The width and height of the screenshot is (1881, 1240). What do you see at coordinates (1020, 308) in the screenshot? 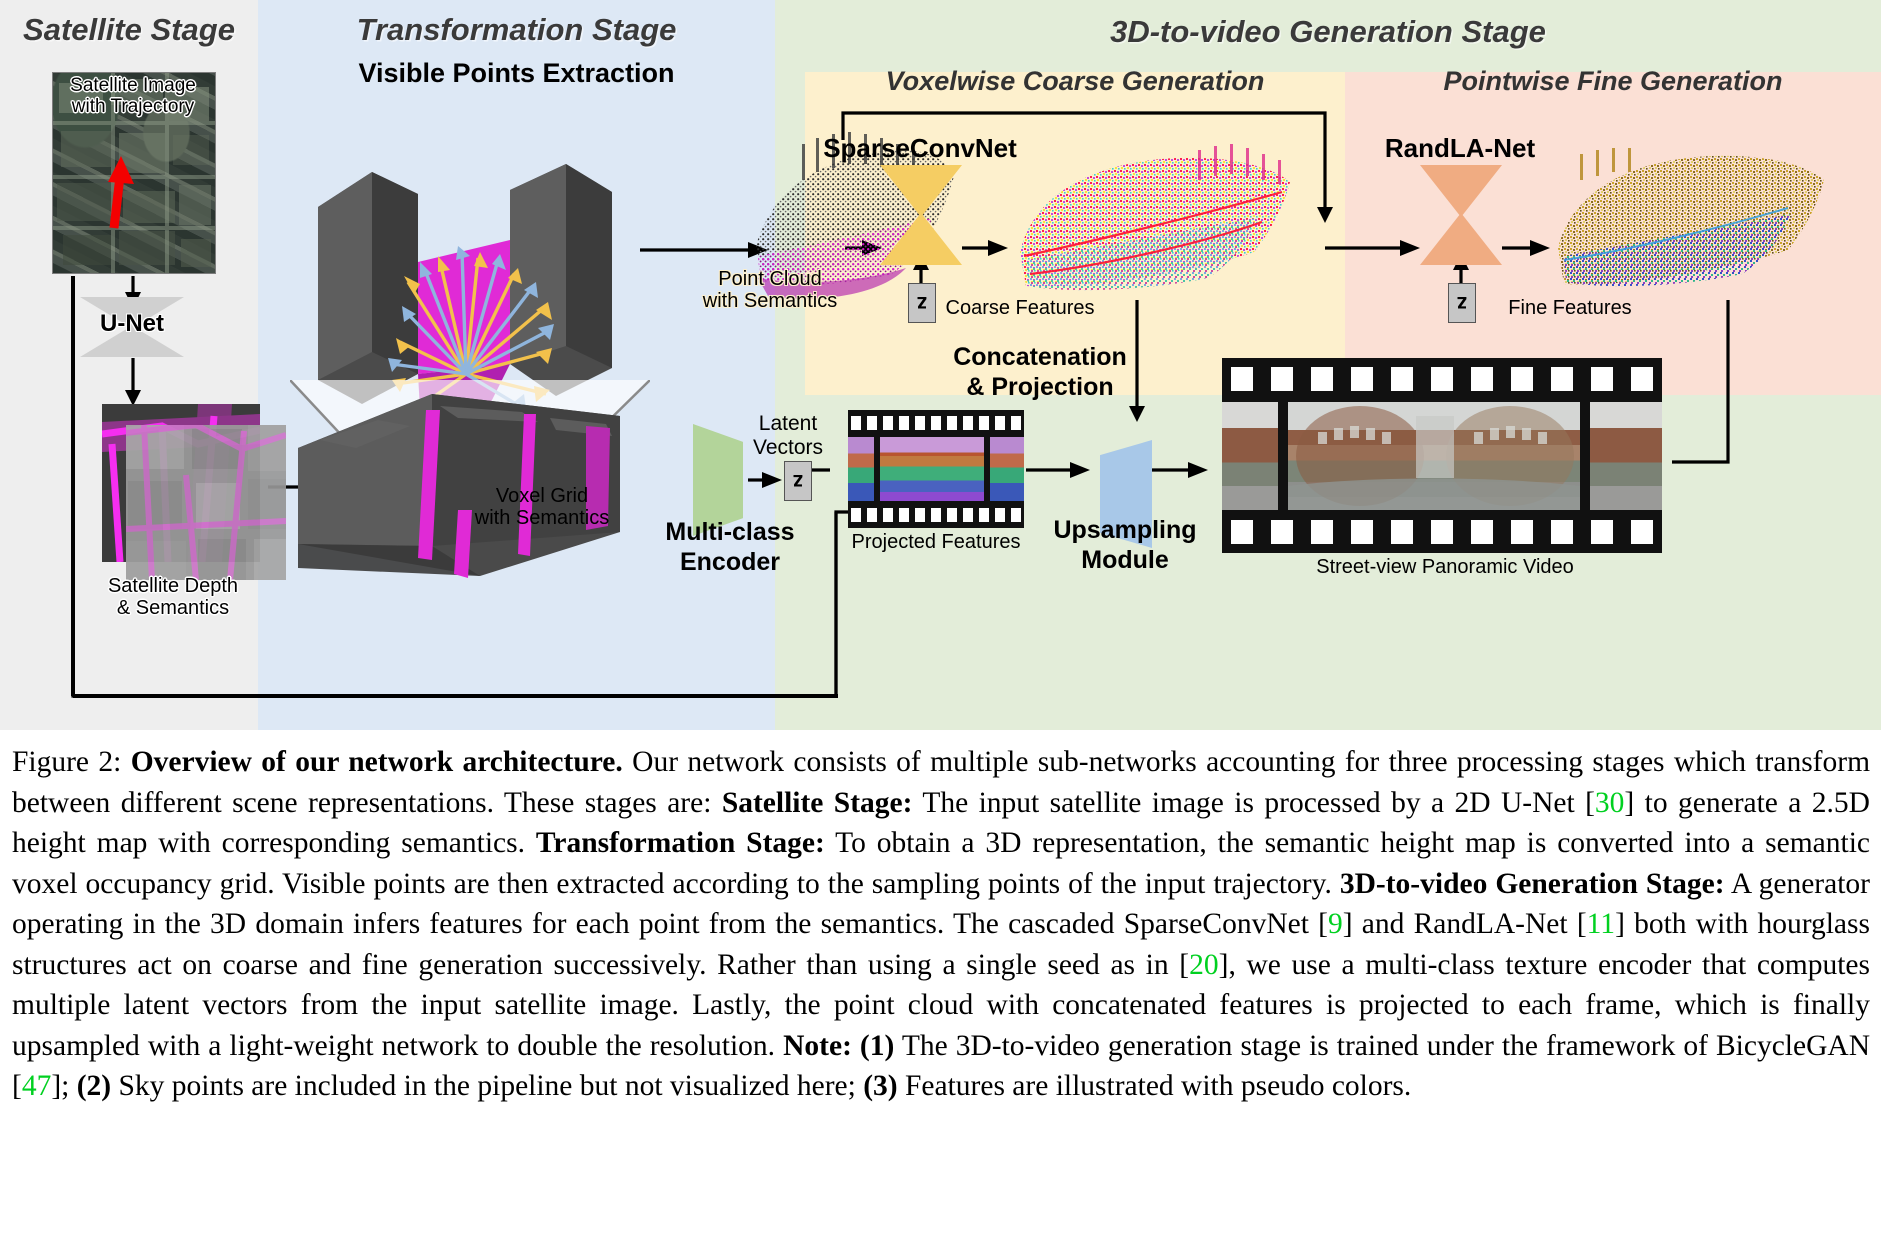
I see `coarse-features-label: Coarse Features` at bounding box center [1020, 308].